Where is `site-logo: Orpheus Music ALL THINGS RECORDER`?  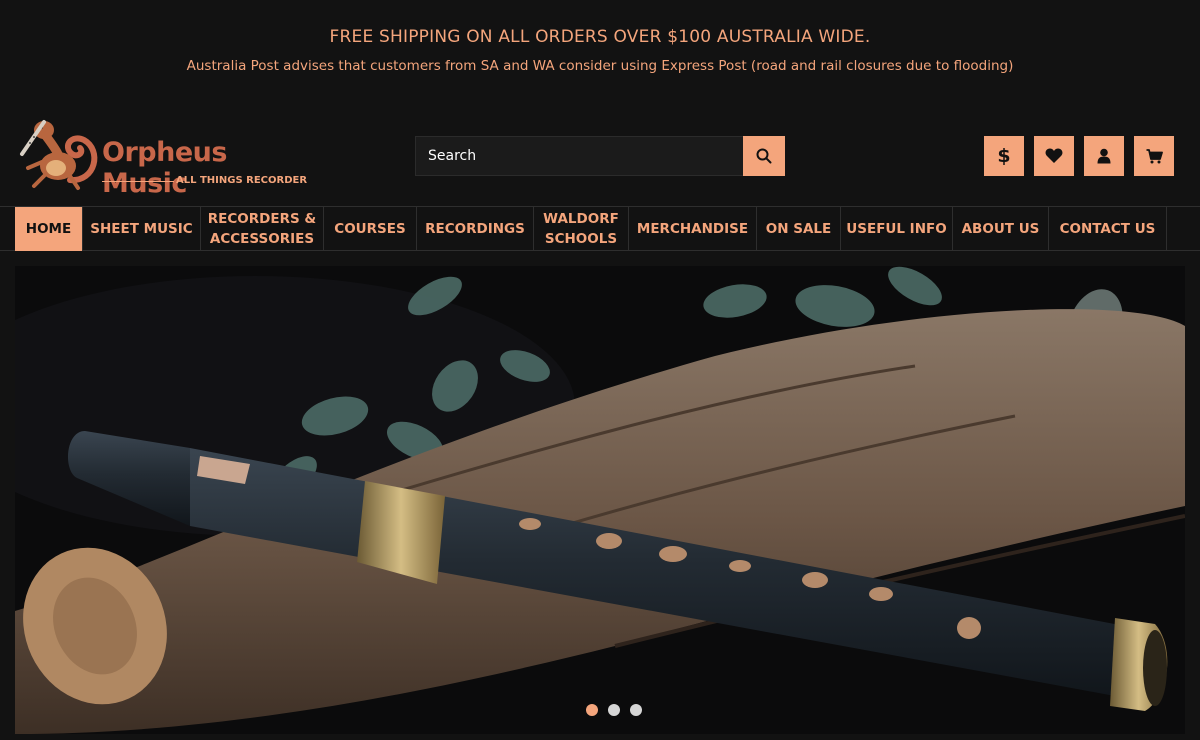 site-logo: Orpheus Music ALL THINGS RECORDER is located at coordinates (163, 154).